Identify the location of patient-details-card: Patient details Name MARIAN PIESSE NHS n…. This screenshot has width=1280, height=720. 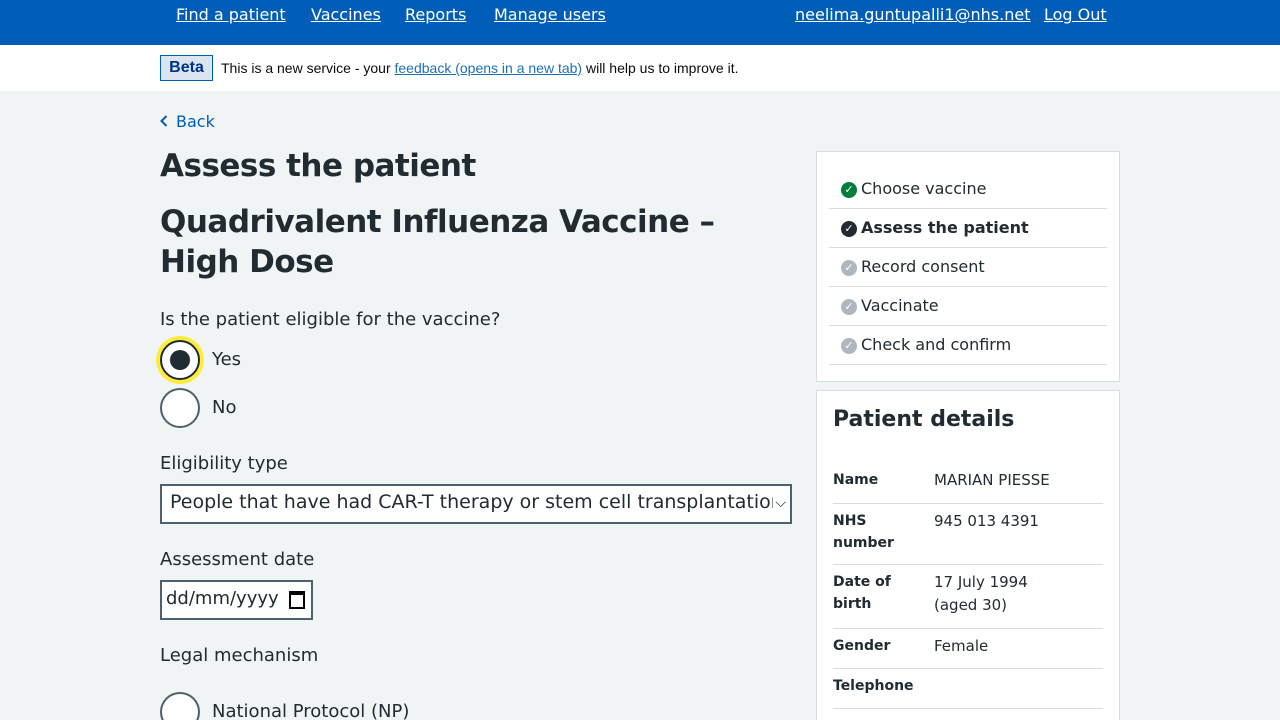
(968, 555).